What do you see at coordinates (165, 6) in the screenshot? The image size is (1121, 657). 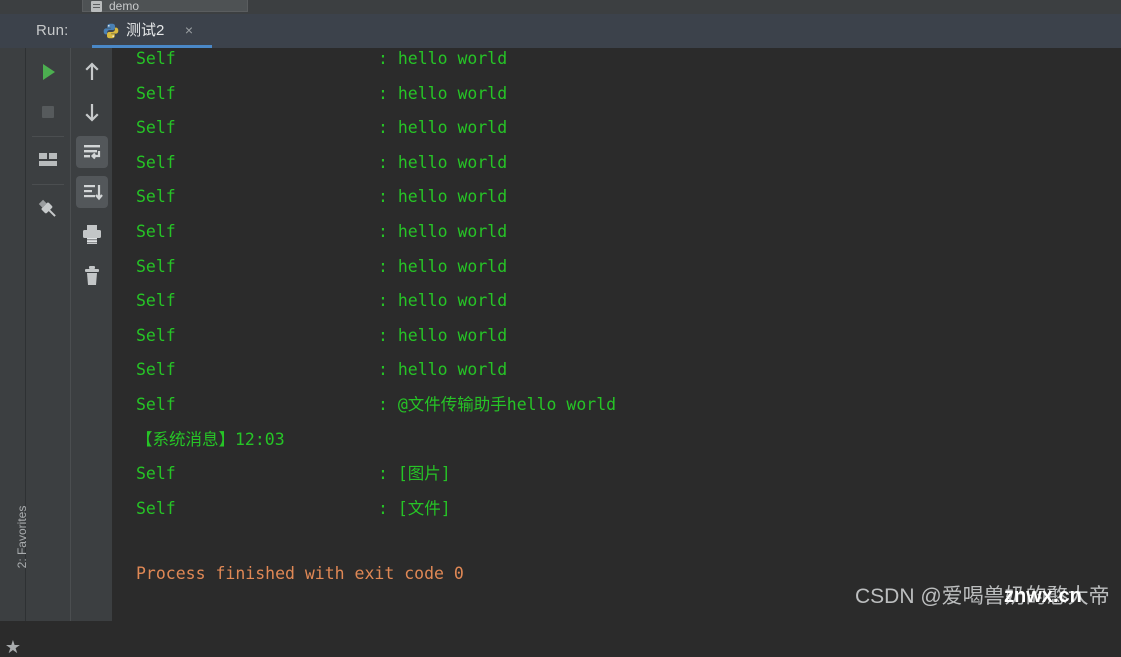 I see `editor-tab-demo: demo` at bounding box center [165, 6].